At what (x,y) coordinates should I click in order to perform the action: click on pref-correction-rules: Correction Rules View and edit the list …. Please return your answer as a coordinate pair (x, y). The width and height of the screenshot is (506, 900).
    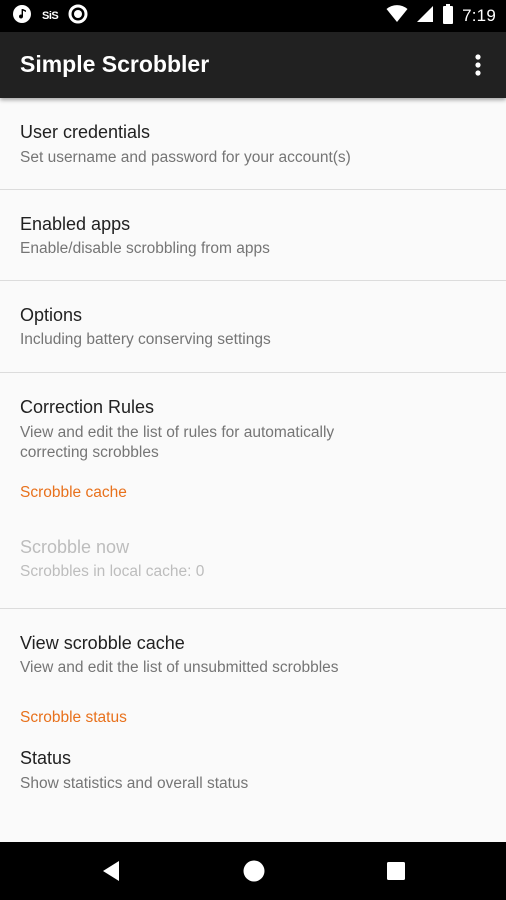
    Looking at the image, I should click on (253, 428).